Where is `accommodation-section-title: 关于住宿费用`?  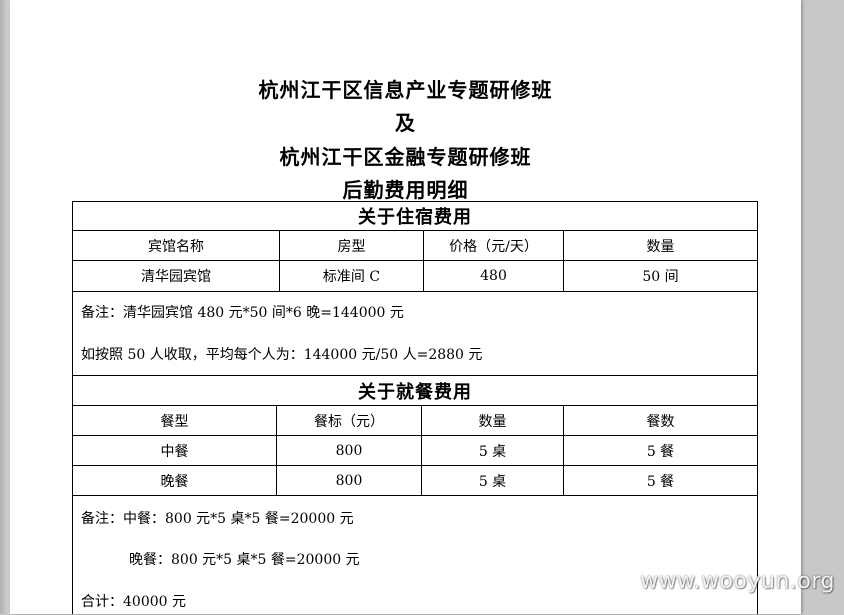
accommodation-section-title: 关于住宿费用 is located at coordinates (415, 217).